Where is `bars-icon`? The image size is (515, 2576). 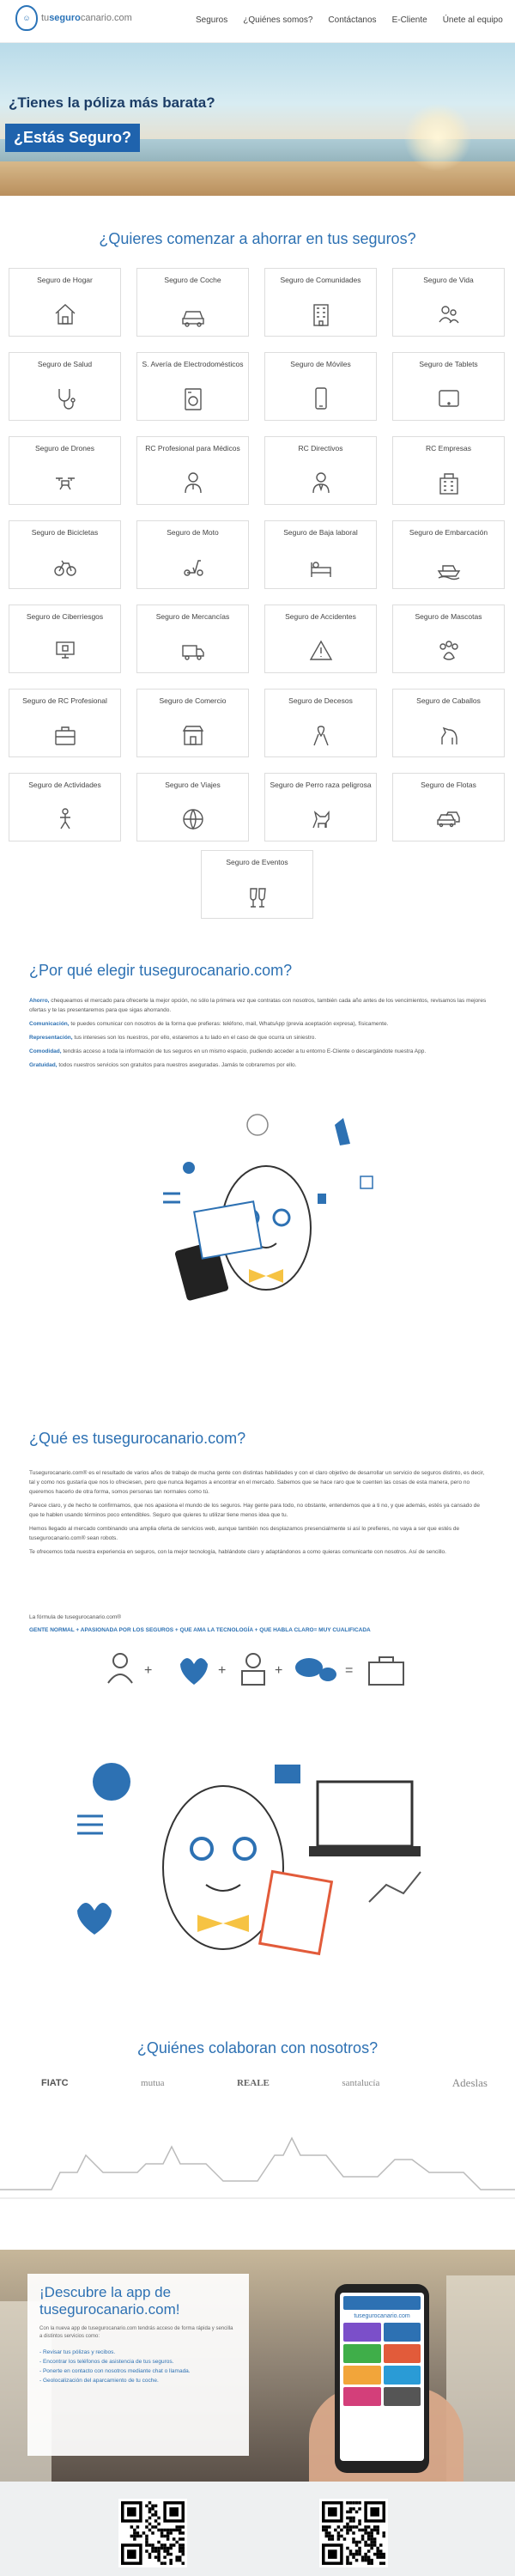 bars-icon is located at coordinates (90, 1824).